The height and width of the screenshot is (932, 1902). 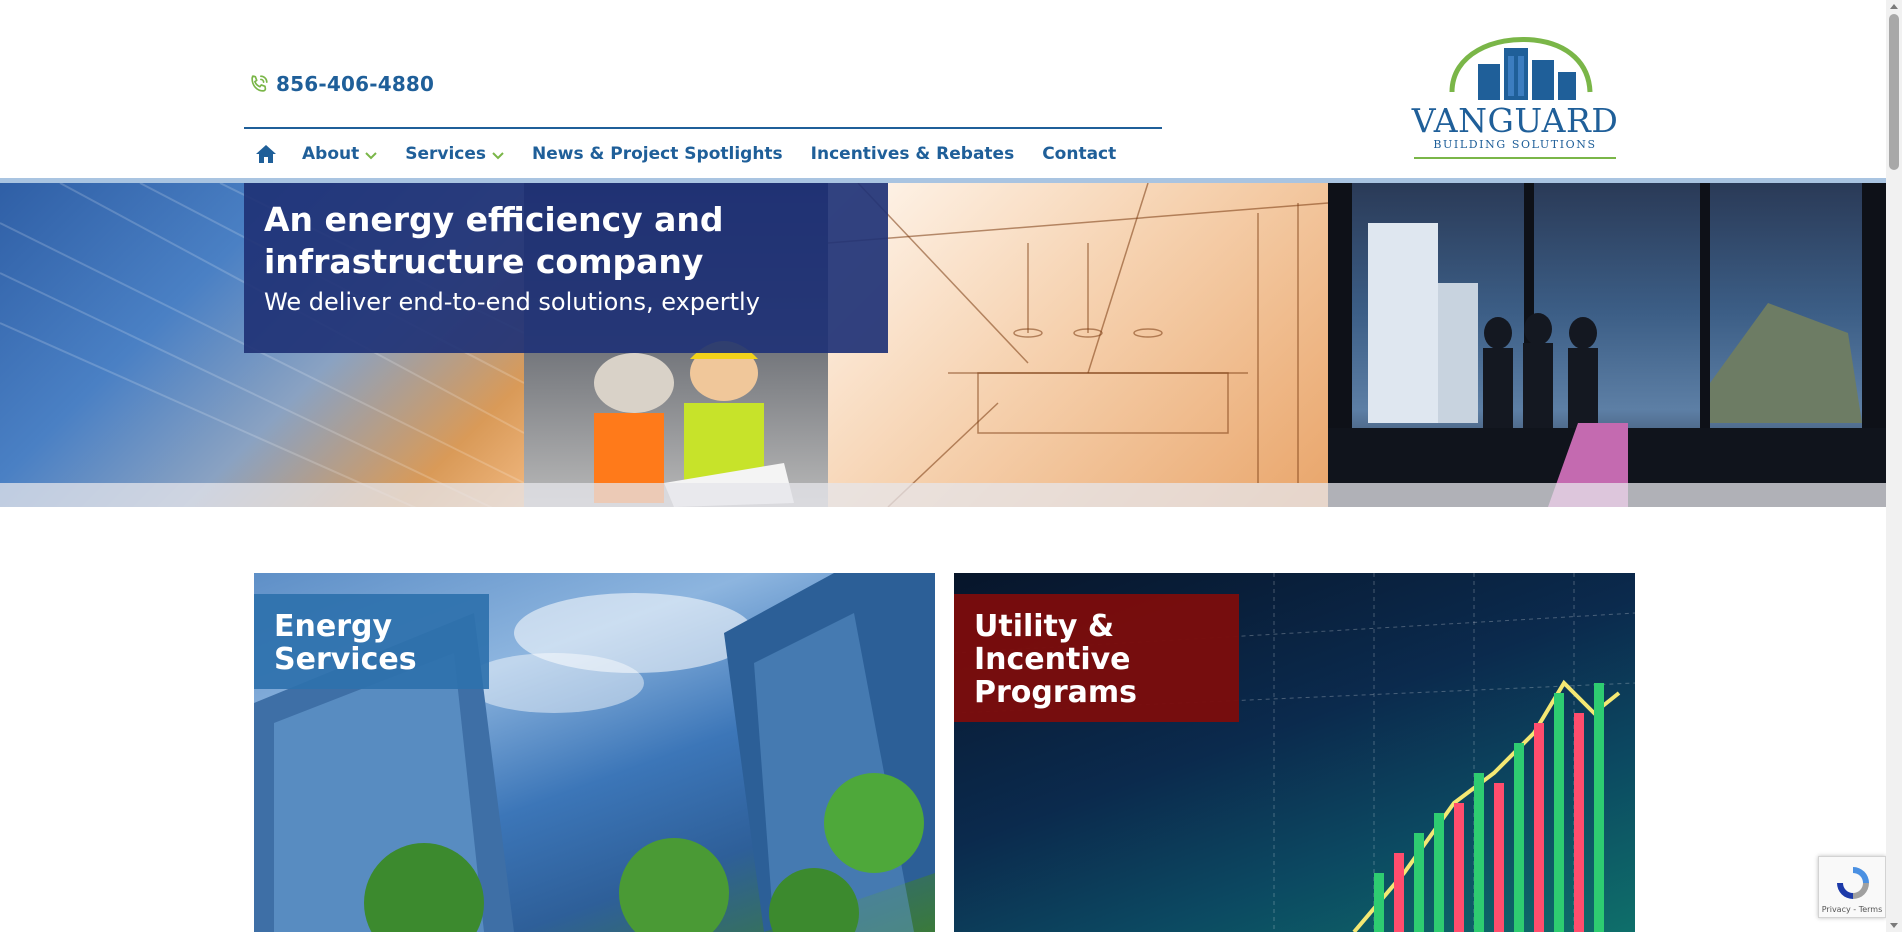 I want to click on phone-number: 856-406-4880, so click(x=355, y=84).